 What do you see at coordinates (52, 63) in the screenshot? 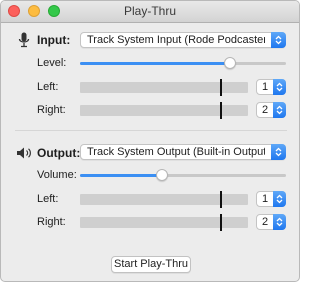
I see `input-level-label: Level:` at bounding box center [52, 63].